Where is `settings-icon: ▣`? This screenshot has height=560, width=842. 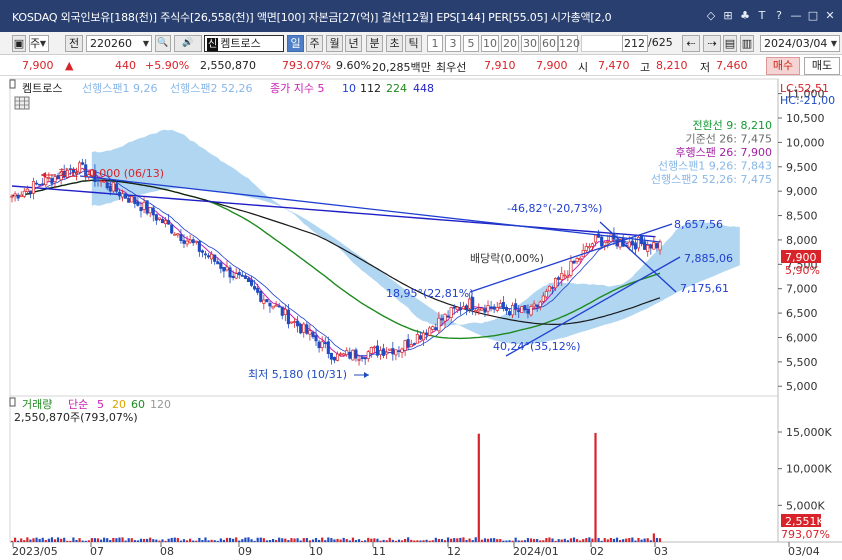 settings-icon: ▣ is located at coordinates (19, 43).